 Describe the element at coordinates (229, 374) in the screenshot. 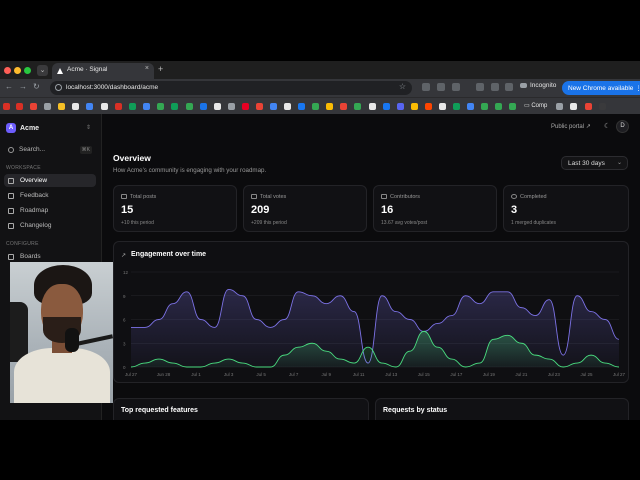

I see `x-tick-label: Jul 3` at that location.